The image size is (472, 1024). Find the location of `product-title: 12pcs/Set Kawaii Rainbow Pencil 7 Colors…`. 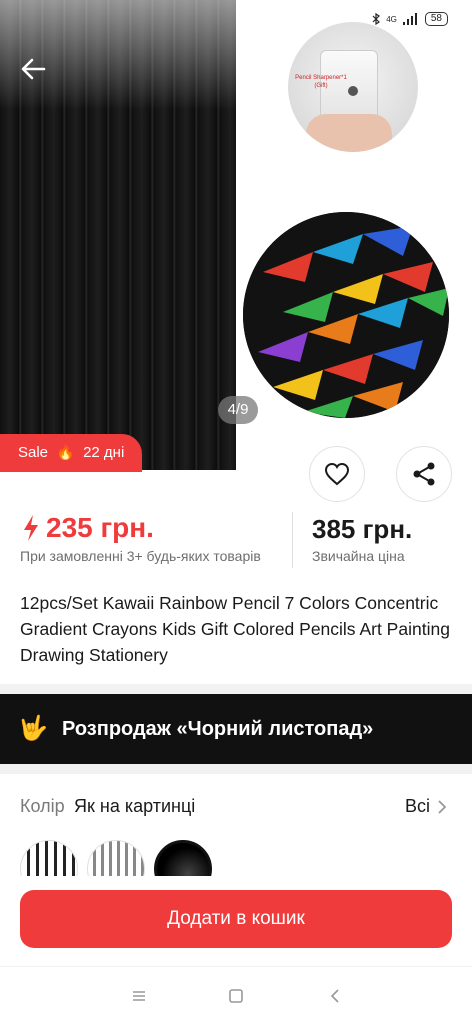

product-title: 12pcs/Set Kawaii Rainbow Pencil 7 Colors… is located at coordinates (235, 629).